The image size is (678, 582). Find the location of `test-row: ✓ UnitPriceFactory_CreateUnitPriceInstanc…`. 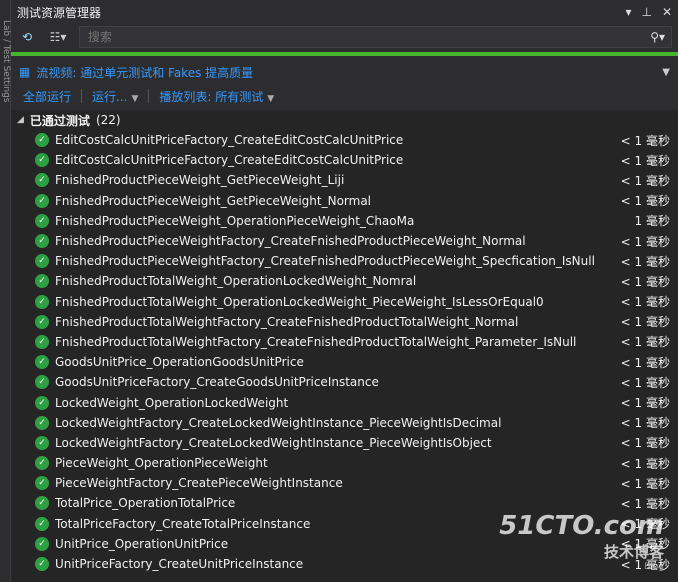

test-row: ✓ UnitPriceFactory_CreateUnitPriceInstanc… is located at coordinates (344, 564).